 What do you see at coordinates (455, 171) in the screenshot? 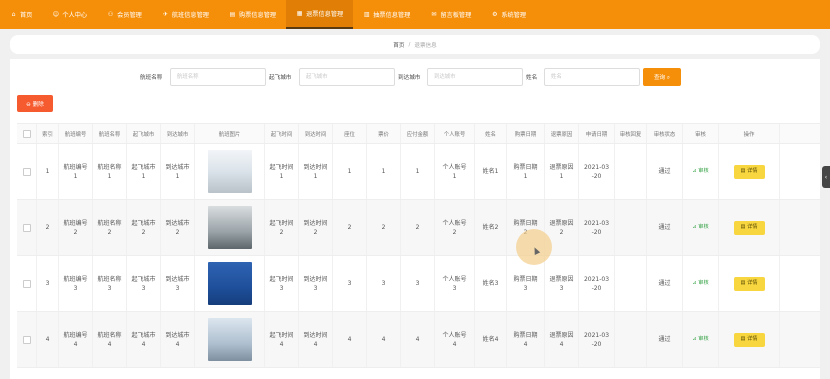
I see `table-cell: 个人账号 1` at bounding box center [455, 171].